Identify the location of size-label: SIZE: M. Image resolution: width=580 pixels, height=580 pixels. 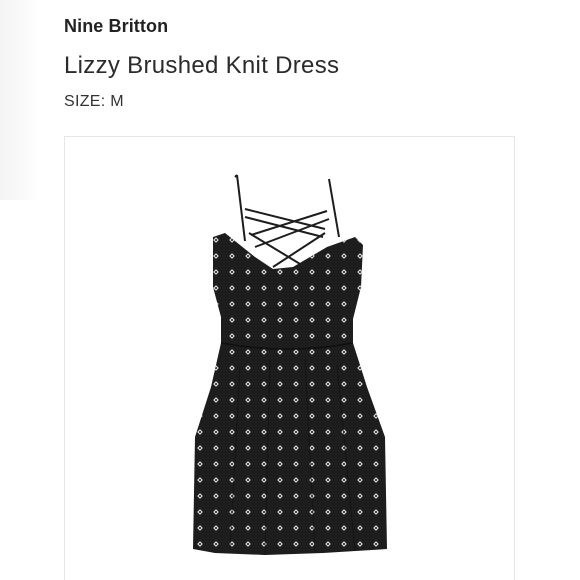
(94, 101).